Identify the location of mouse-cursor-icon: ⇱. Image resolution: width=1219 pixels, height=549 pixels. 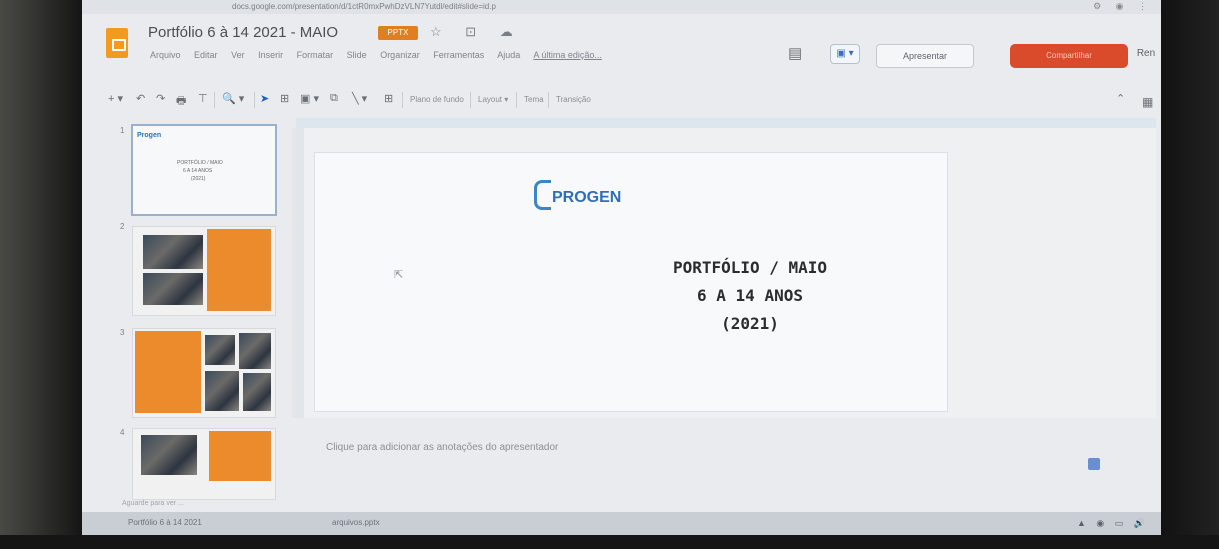
(399, 275).